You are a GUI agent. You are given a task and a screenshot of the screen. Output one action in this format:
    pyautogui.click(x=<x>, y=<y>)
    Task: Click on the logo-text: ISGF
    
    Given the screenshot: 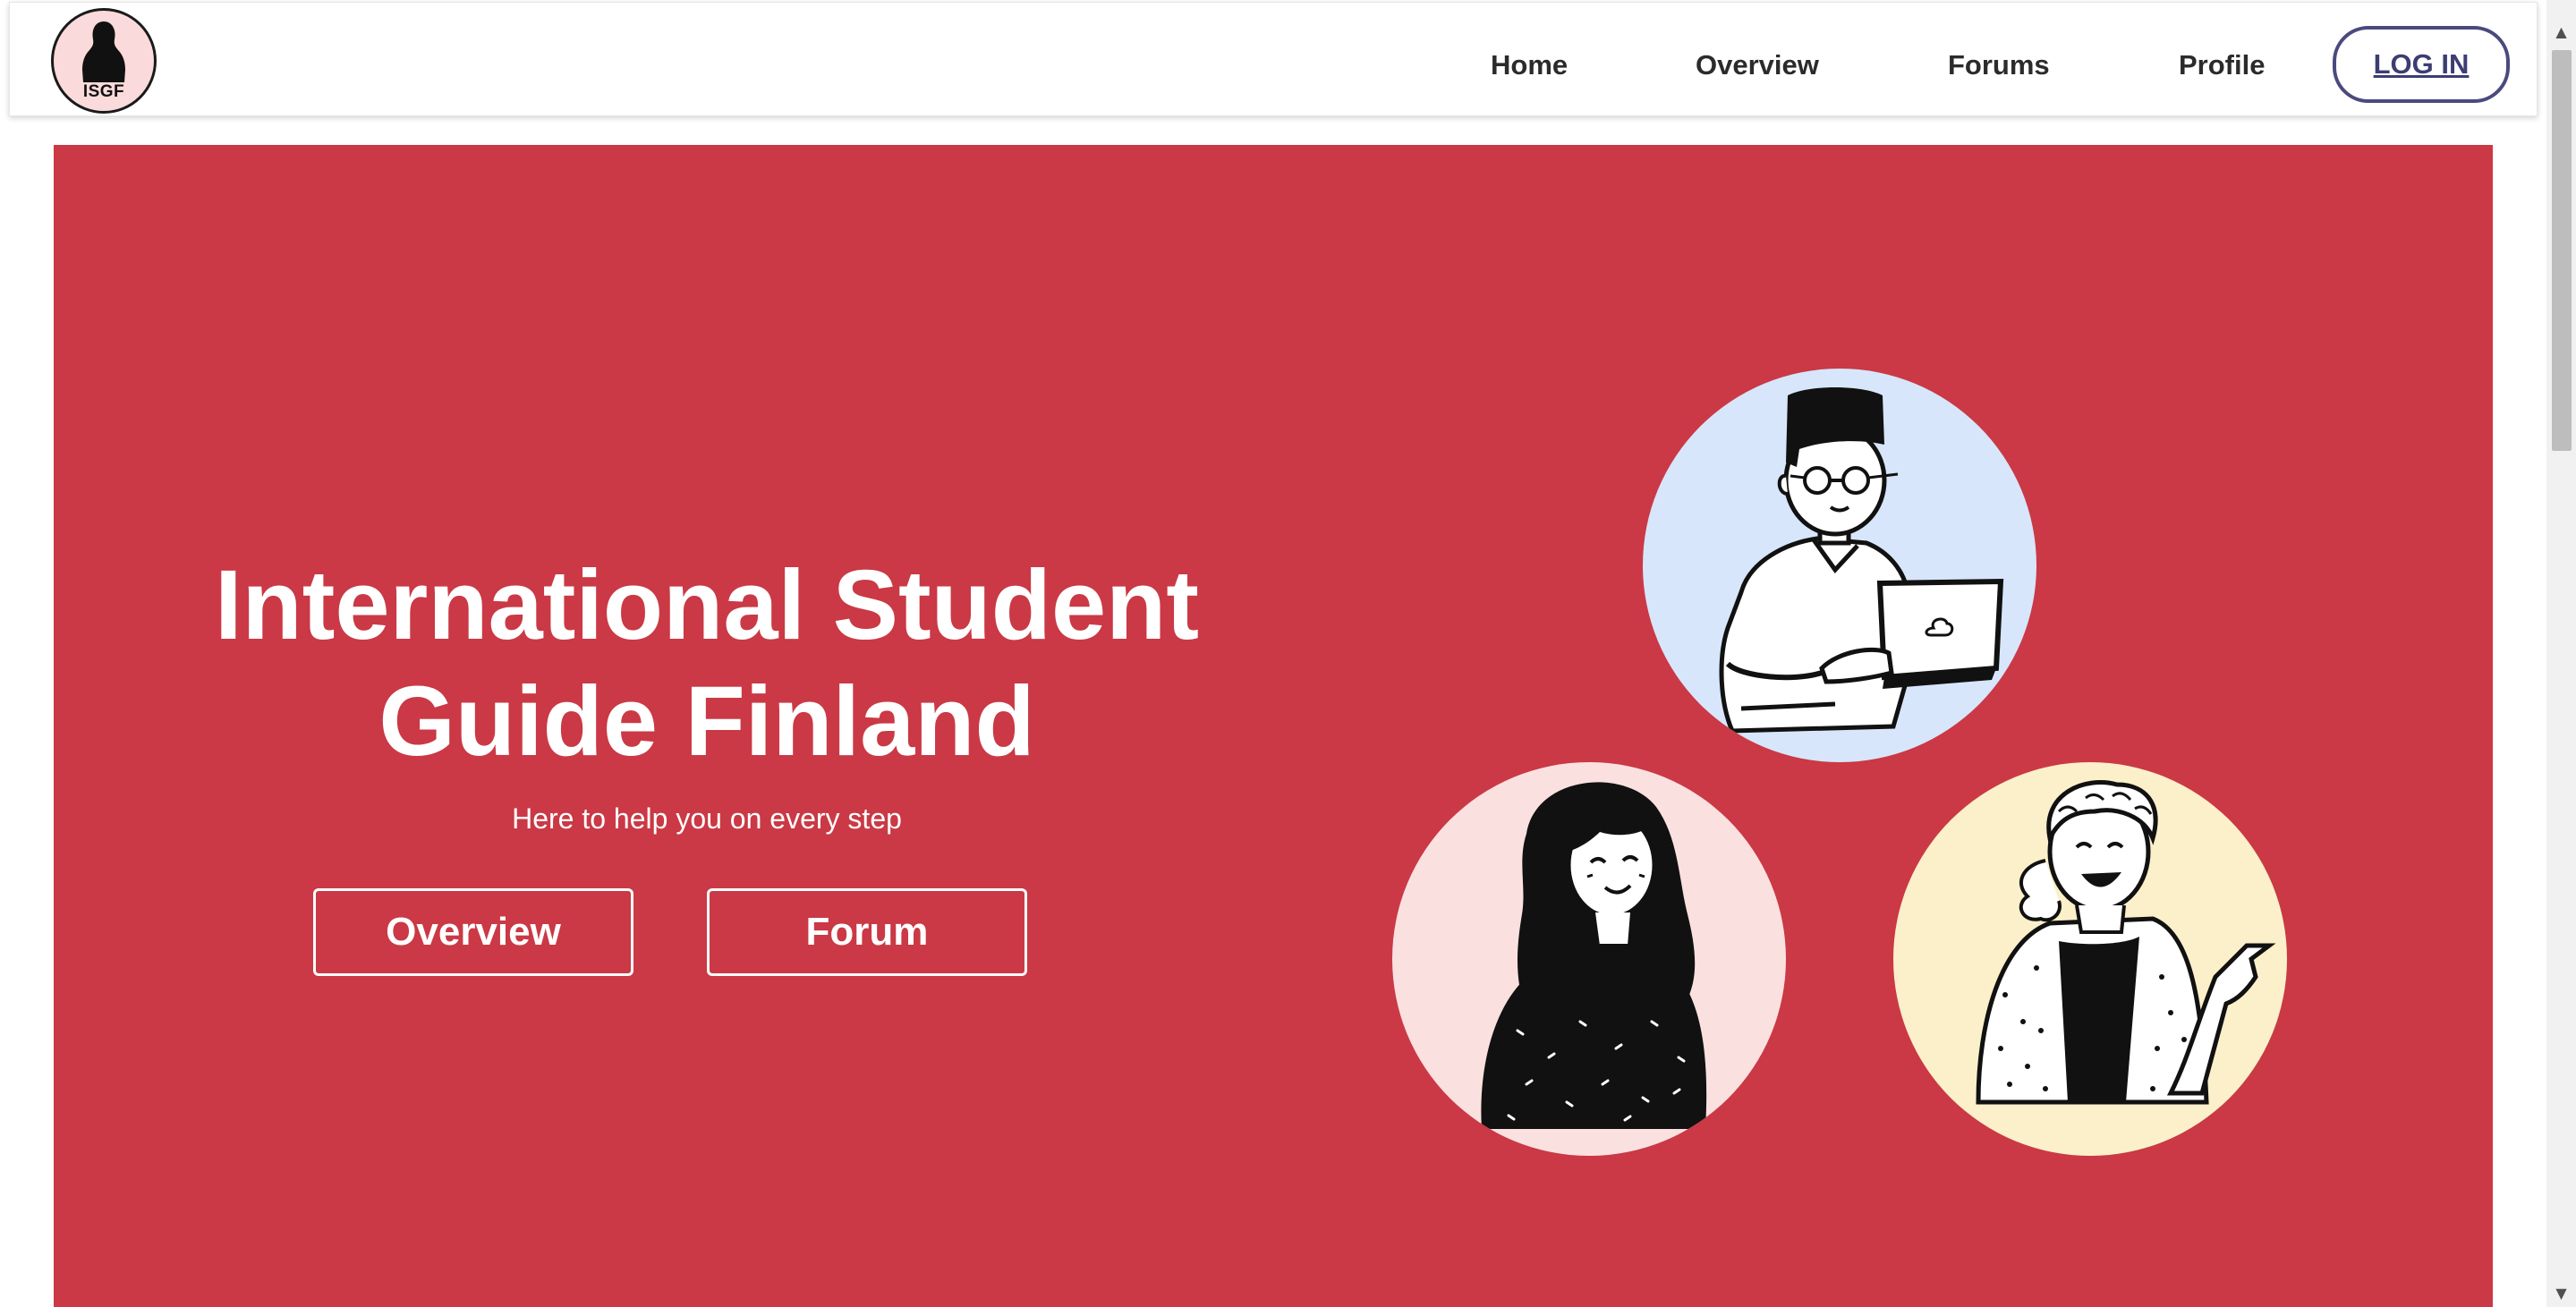 What is the action you would take?
    pyautogui.click(x=103, y=91)
    